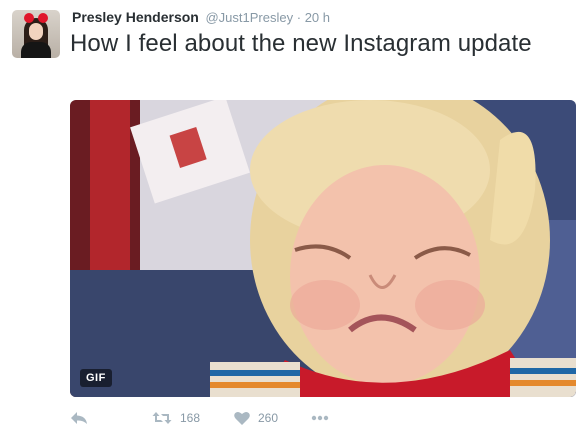 This screenshot has width=585, height=436. Describe the element at coordinates (176, 418) in the screenshot. I see `retweet-button: 168` at that location.